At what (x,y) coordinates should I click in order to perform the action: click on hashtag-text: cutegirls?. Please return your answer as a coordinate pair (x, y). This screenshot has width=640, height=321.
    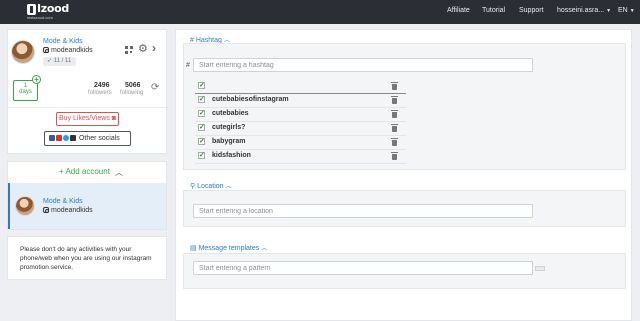
    Looking at the image, I should click on (229, 127).